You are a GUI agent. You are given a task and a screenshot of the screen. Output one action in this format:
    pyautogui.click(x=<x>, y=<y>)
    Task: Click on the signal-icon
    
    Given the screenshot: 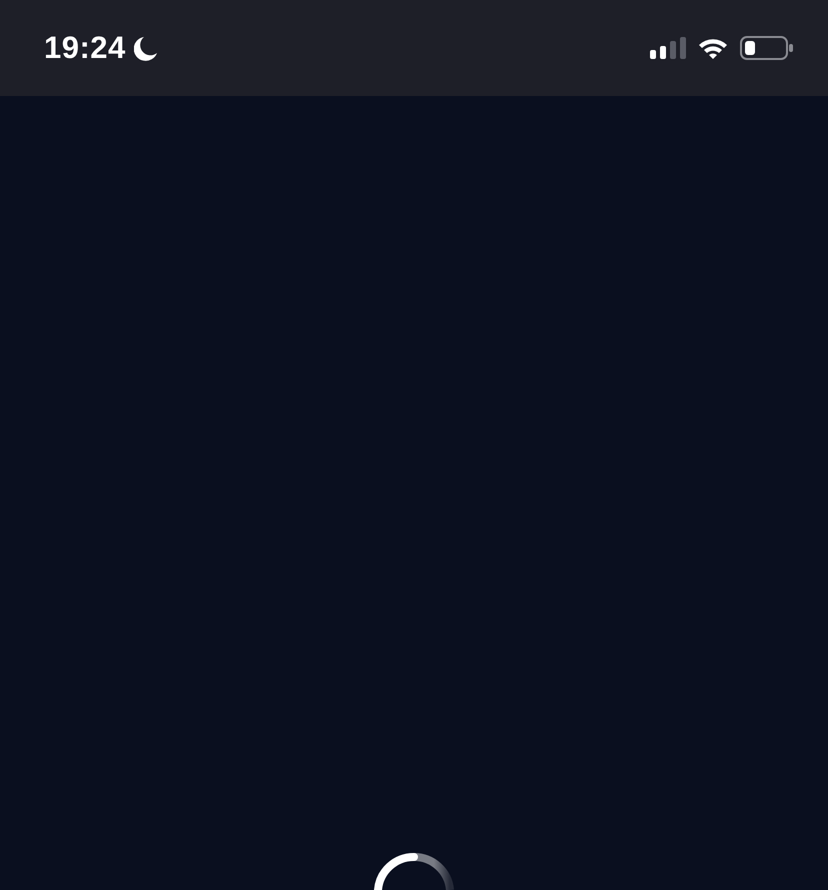 What is the action you would take?
    pyautogui.click(x=668, y=48)
    